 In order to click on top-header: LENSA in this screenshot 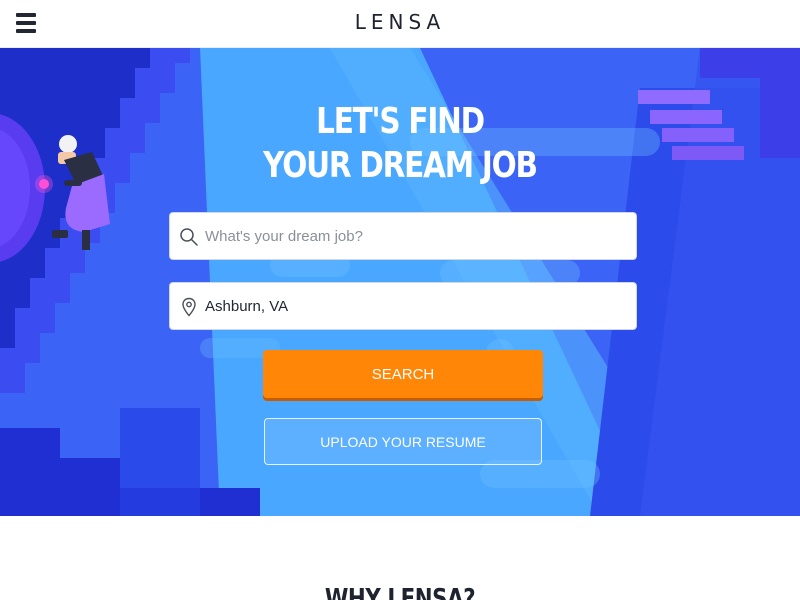, I will do `click(400, 24)`.